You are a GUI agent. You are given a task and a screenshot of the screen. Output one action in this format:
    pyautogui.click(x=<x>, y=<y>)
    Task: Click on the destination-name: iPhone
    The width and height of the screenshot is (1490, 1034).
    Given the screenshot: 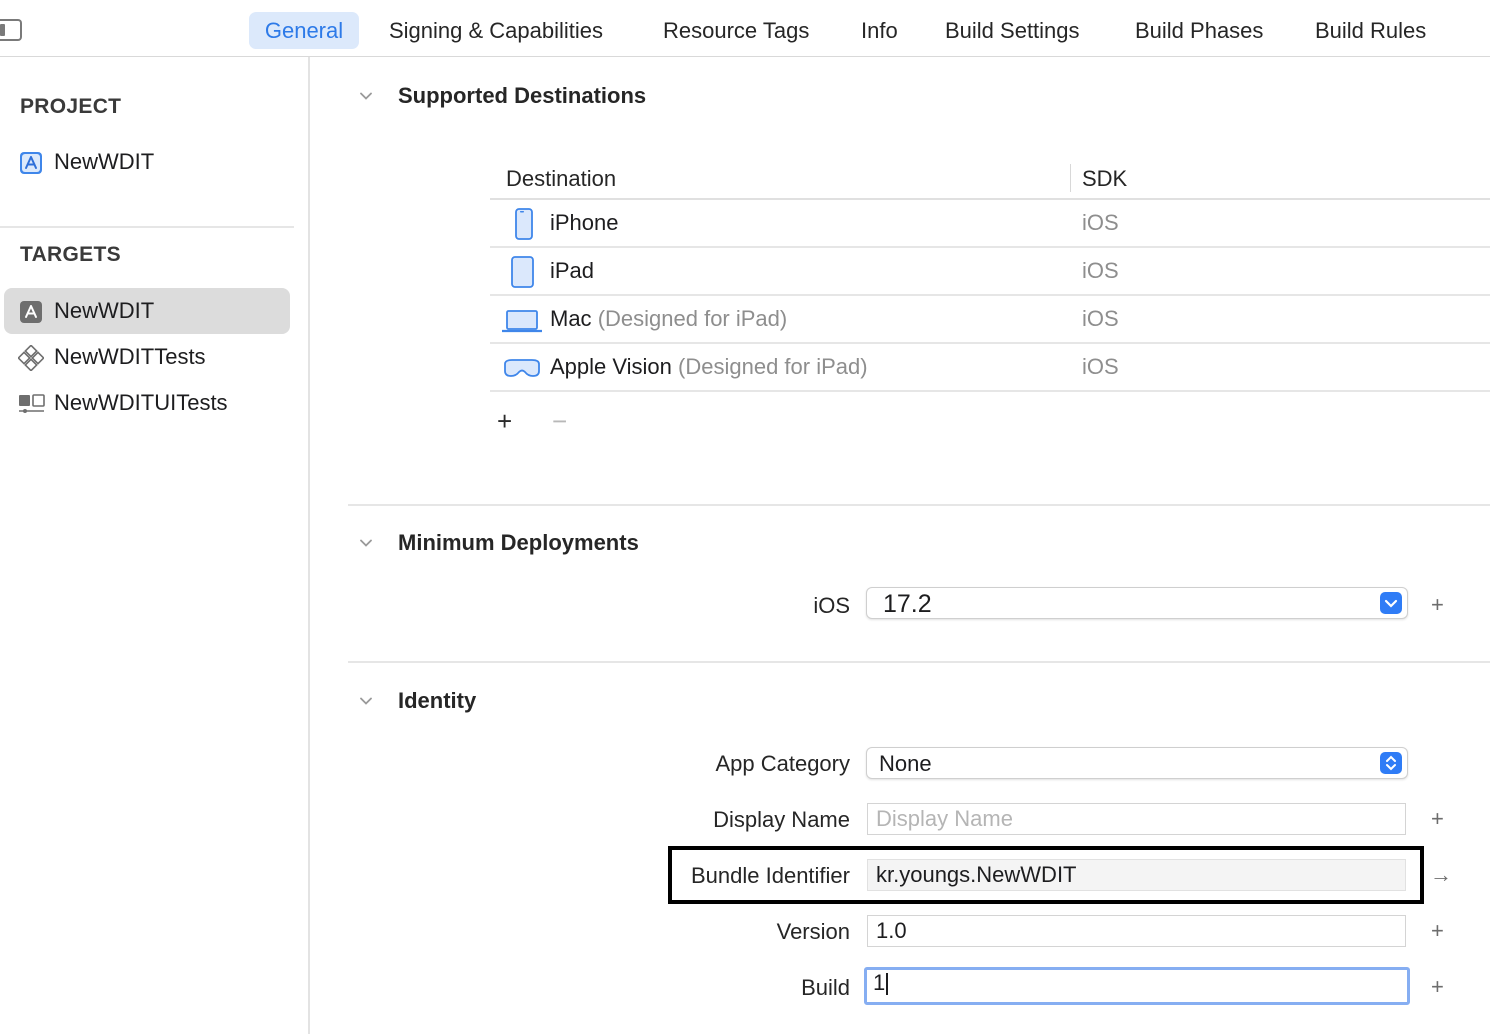 What is the action you would take?
    pyautogui.click(x=584, y=222)
    